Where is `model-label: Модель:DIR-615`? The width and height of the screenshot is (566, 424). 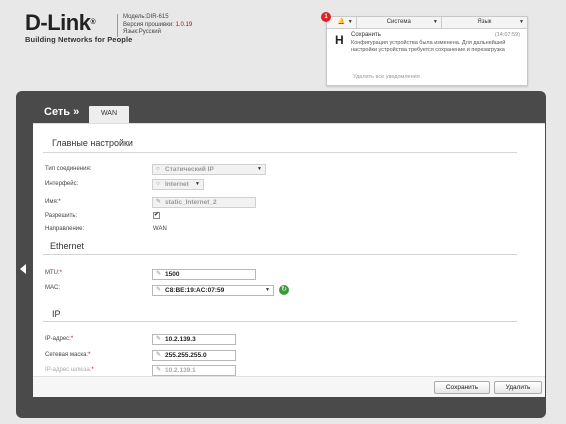
model-label: Модель:DIR-615 is located at coordinates (146, 17).